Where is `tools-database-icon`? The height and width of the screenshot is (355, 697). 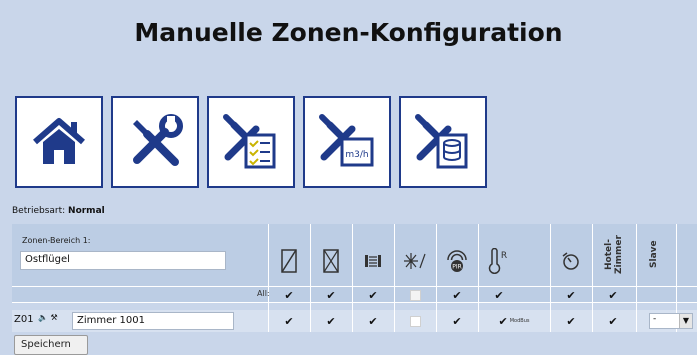
tools-database-icon is located at coordinates (441, 141).